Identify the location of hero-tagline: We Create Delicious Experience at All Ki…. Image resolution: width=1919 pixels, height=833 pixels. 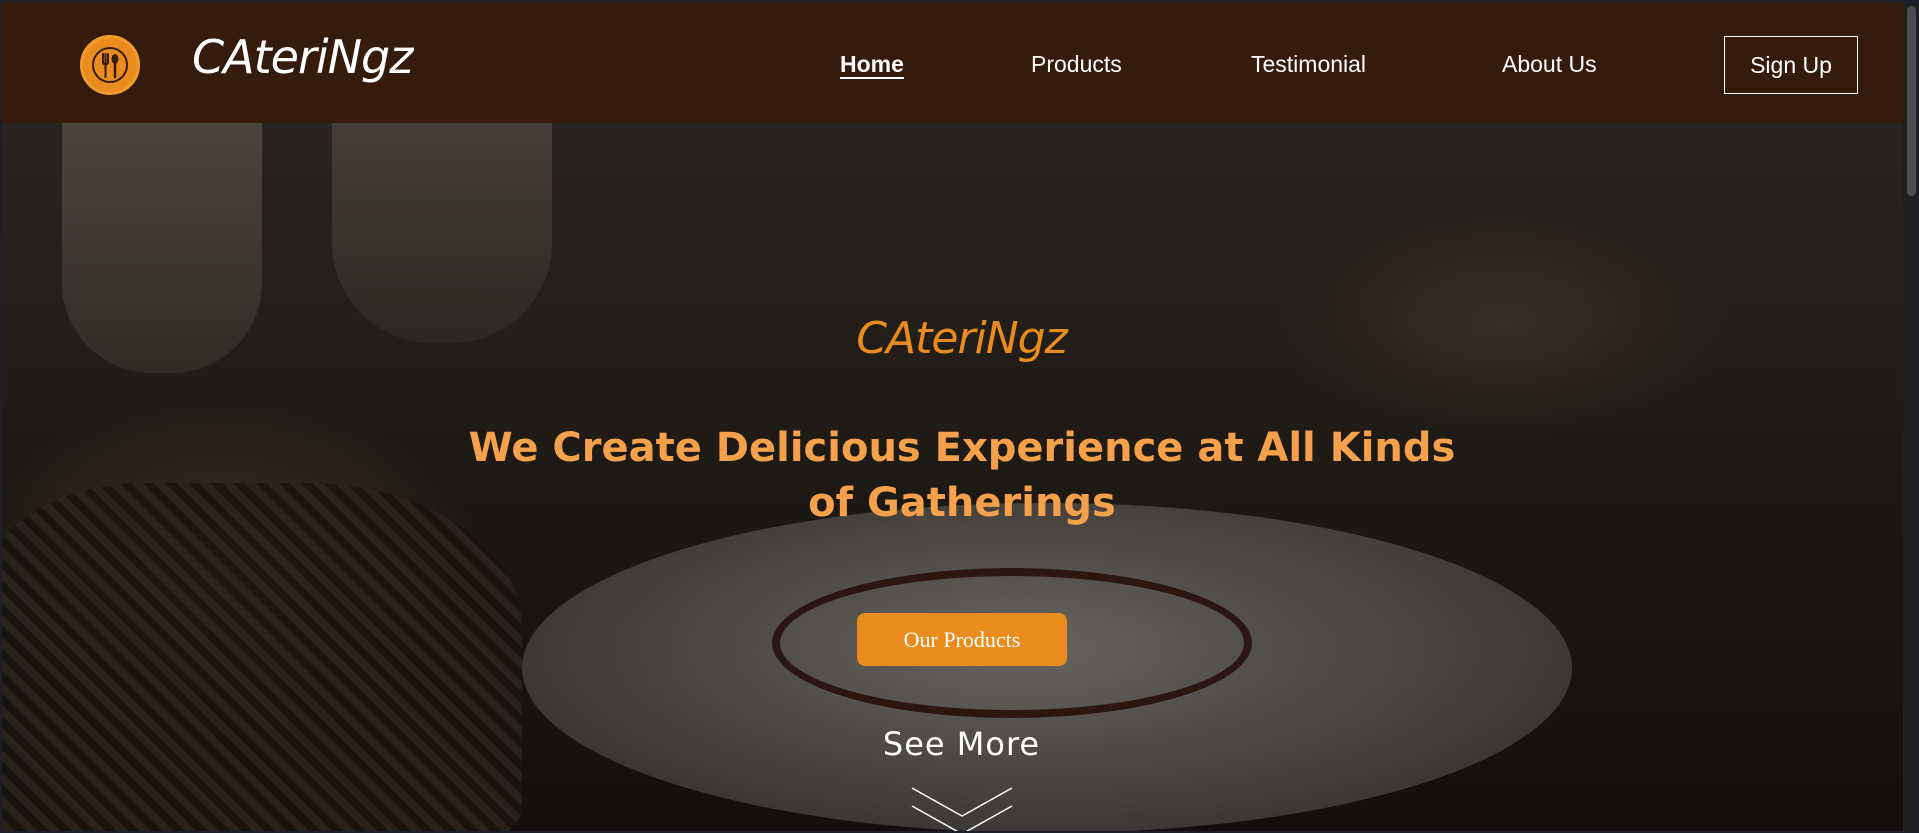
(962, 475).